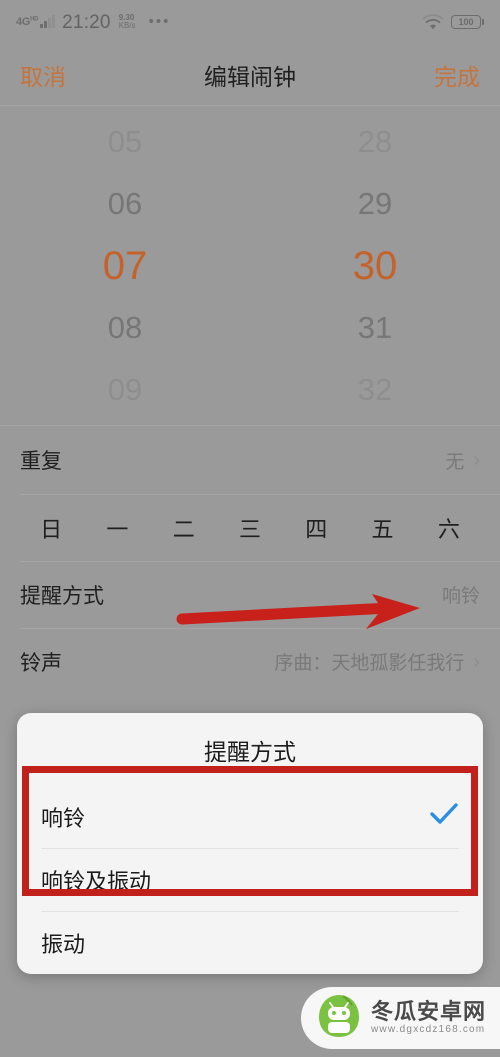  Describe the element at coordinates (41, 663) in the screenshot. I see `ringtone-label: 铃声` at that location.